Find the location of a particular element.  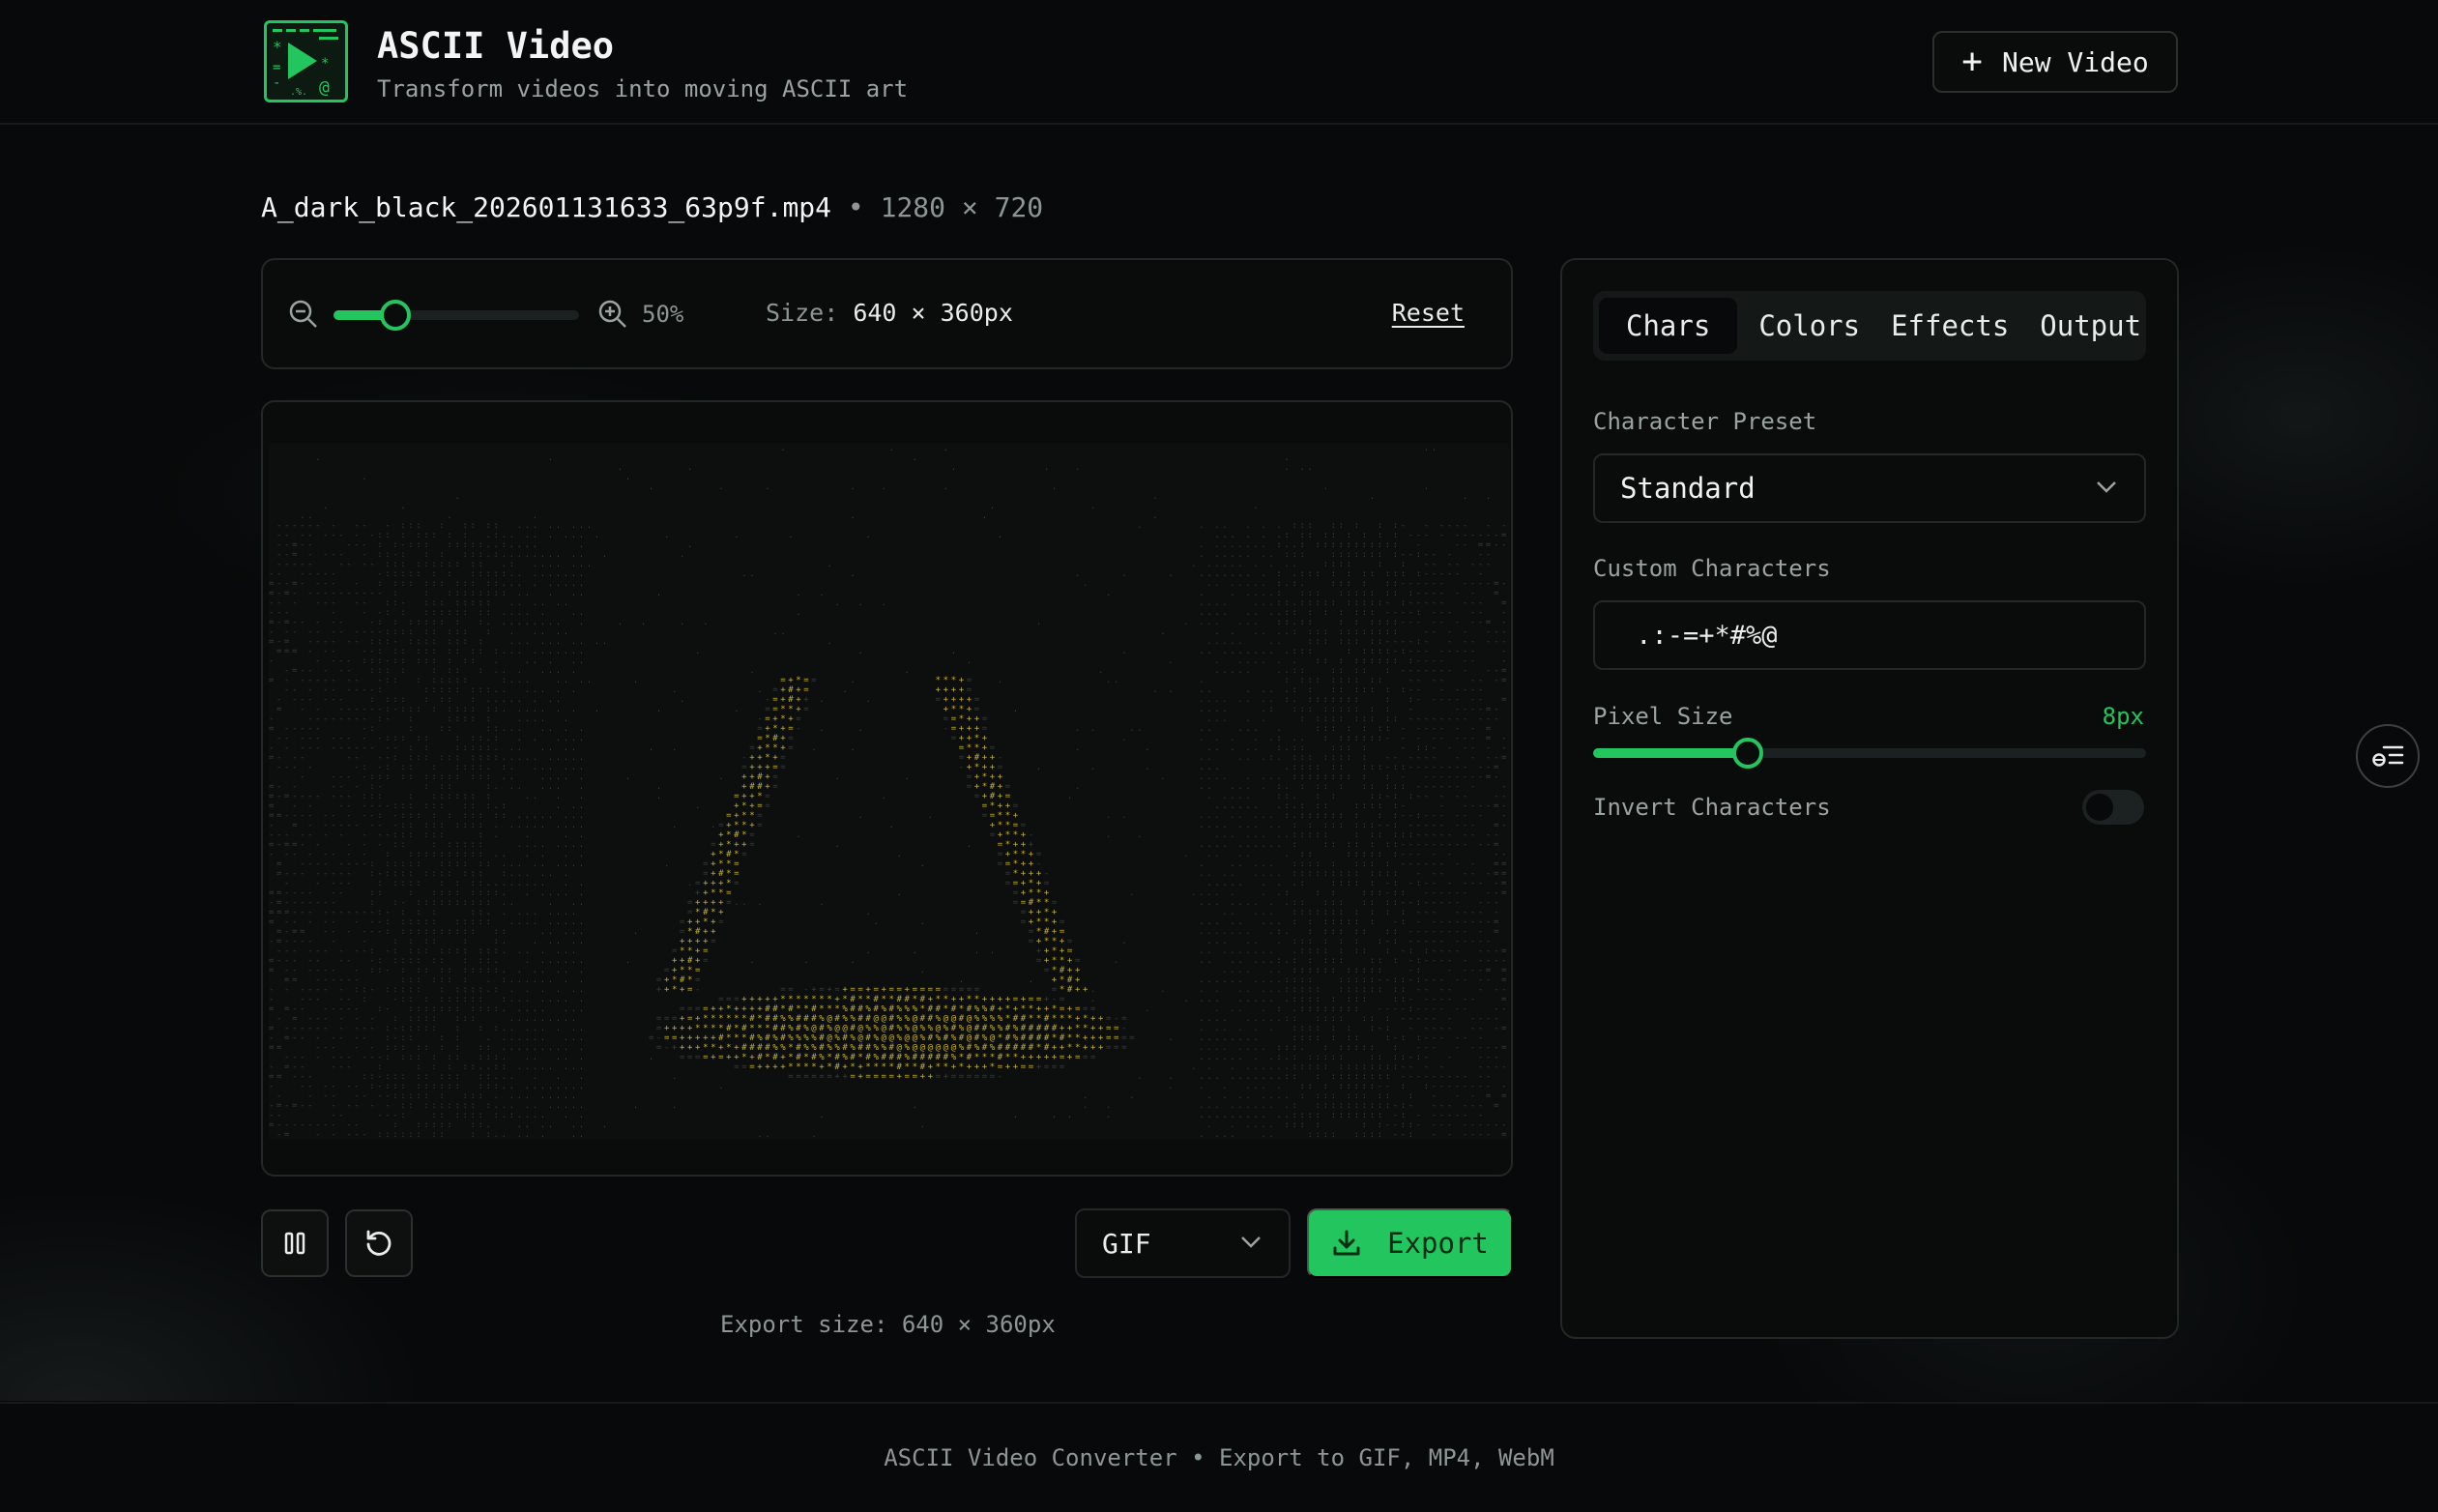

pixel-size-slider is located at coordinates (1870, 753).